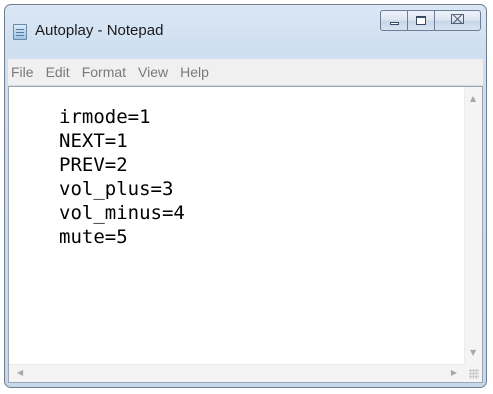 This screenshot has width=493, height=394. What do you see at coordinates (245, 72) in the screenshot?
I see `menu-bar: File Edit Format View Help` at bounding box center [245, 72].